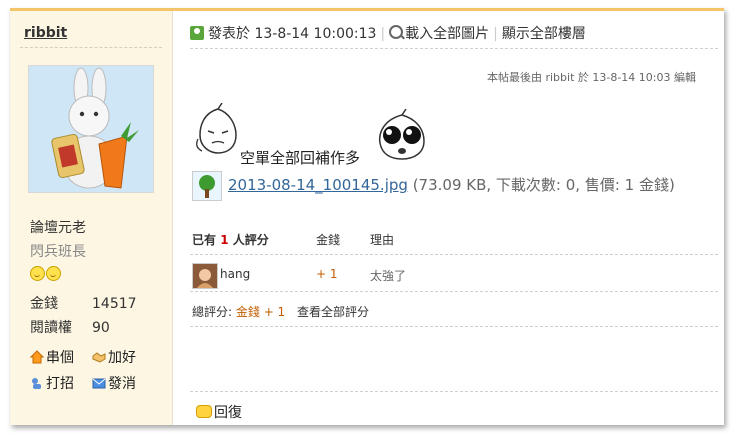 The image size is (738, 435). What do you see at coordinates (228, 413) in the screenshot?
I see `reply-label: 回復` at bounding box center [228, 413].